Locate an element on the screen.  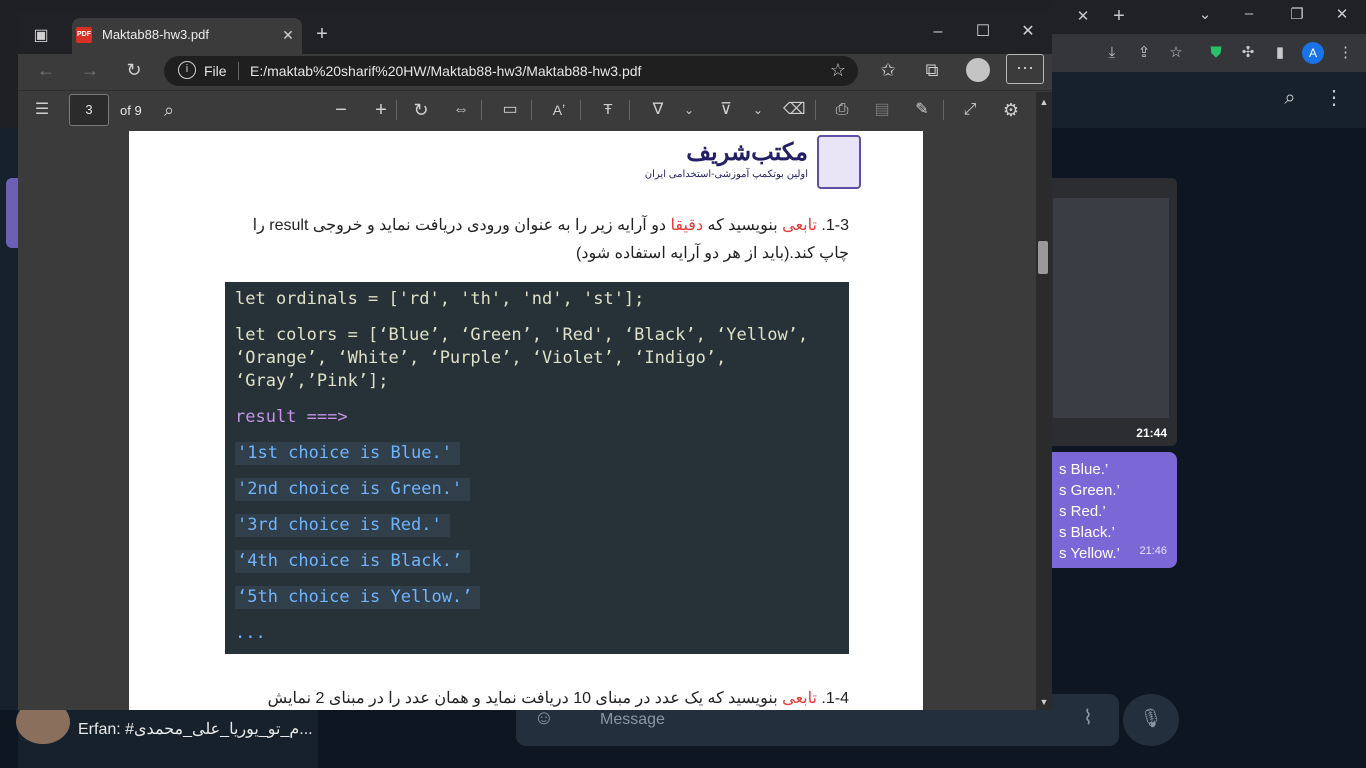
fit-width-icon: ⇔ is located at coordinates (461, 110).